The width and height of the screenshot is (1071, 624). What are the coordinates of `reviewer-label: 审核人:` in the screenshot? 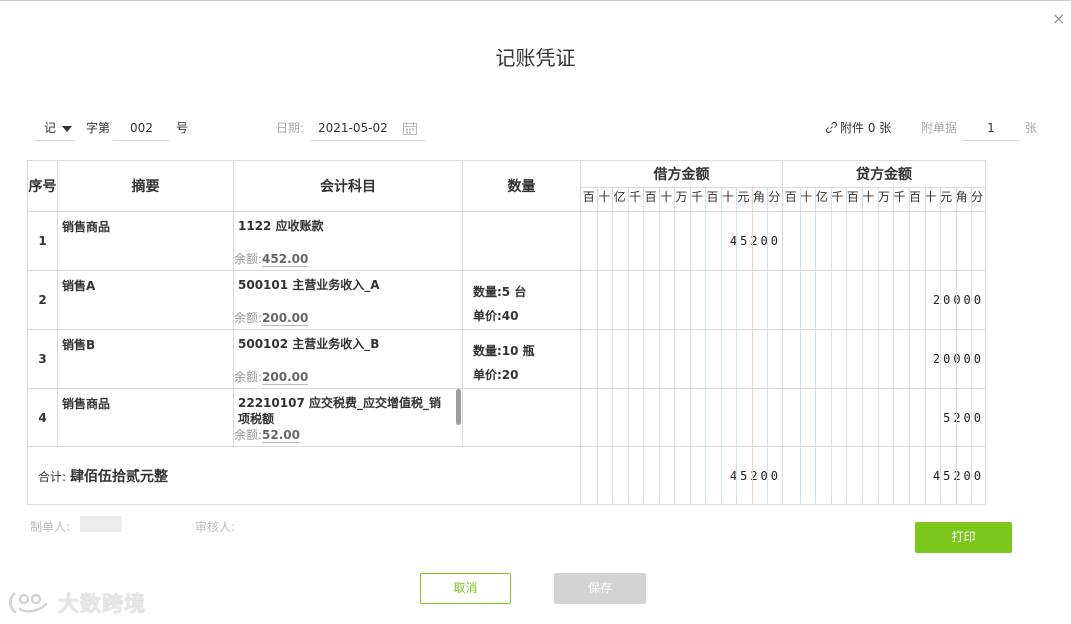 It's located at (215, 527).